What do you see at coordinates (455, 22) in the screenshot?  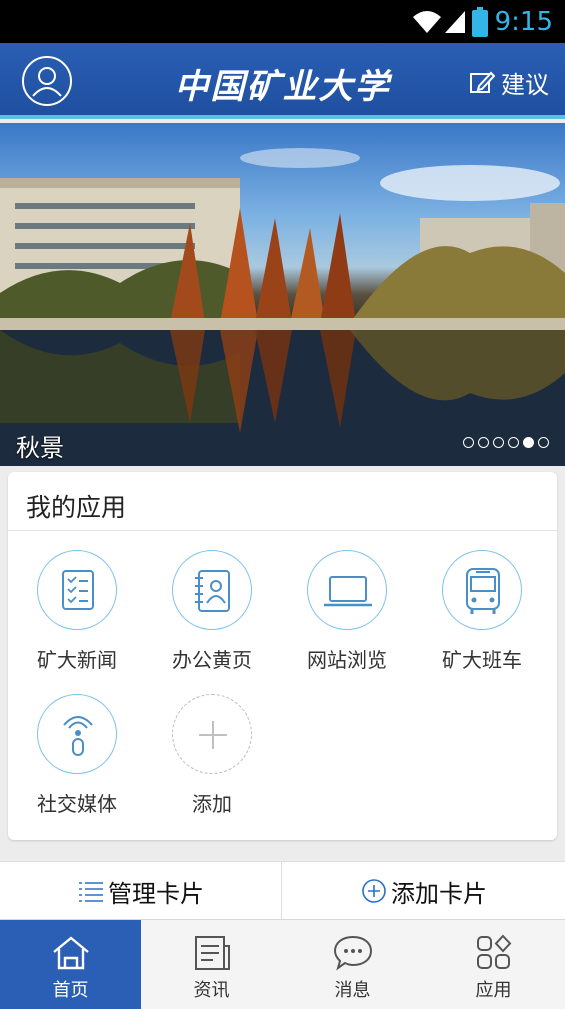 I see `signal-icon` at bounding box center [455, 22].